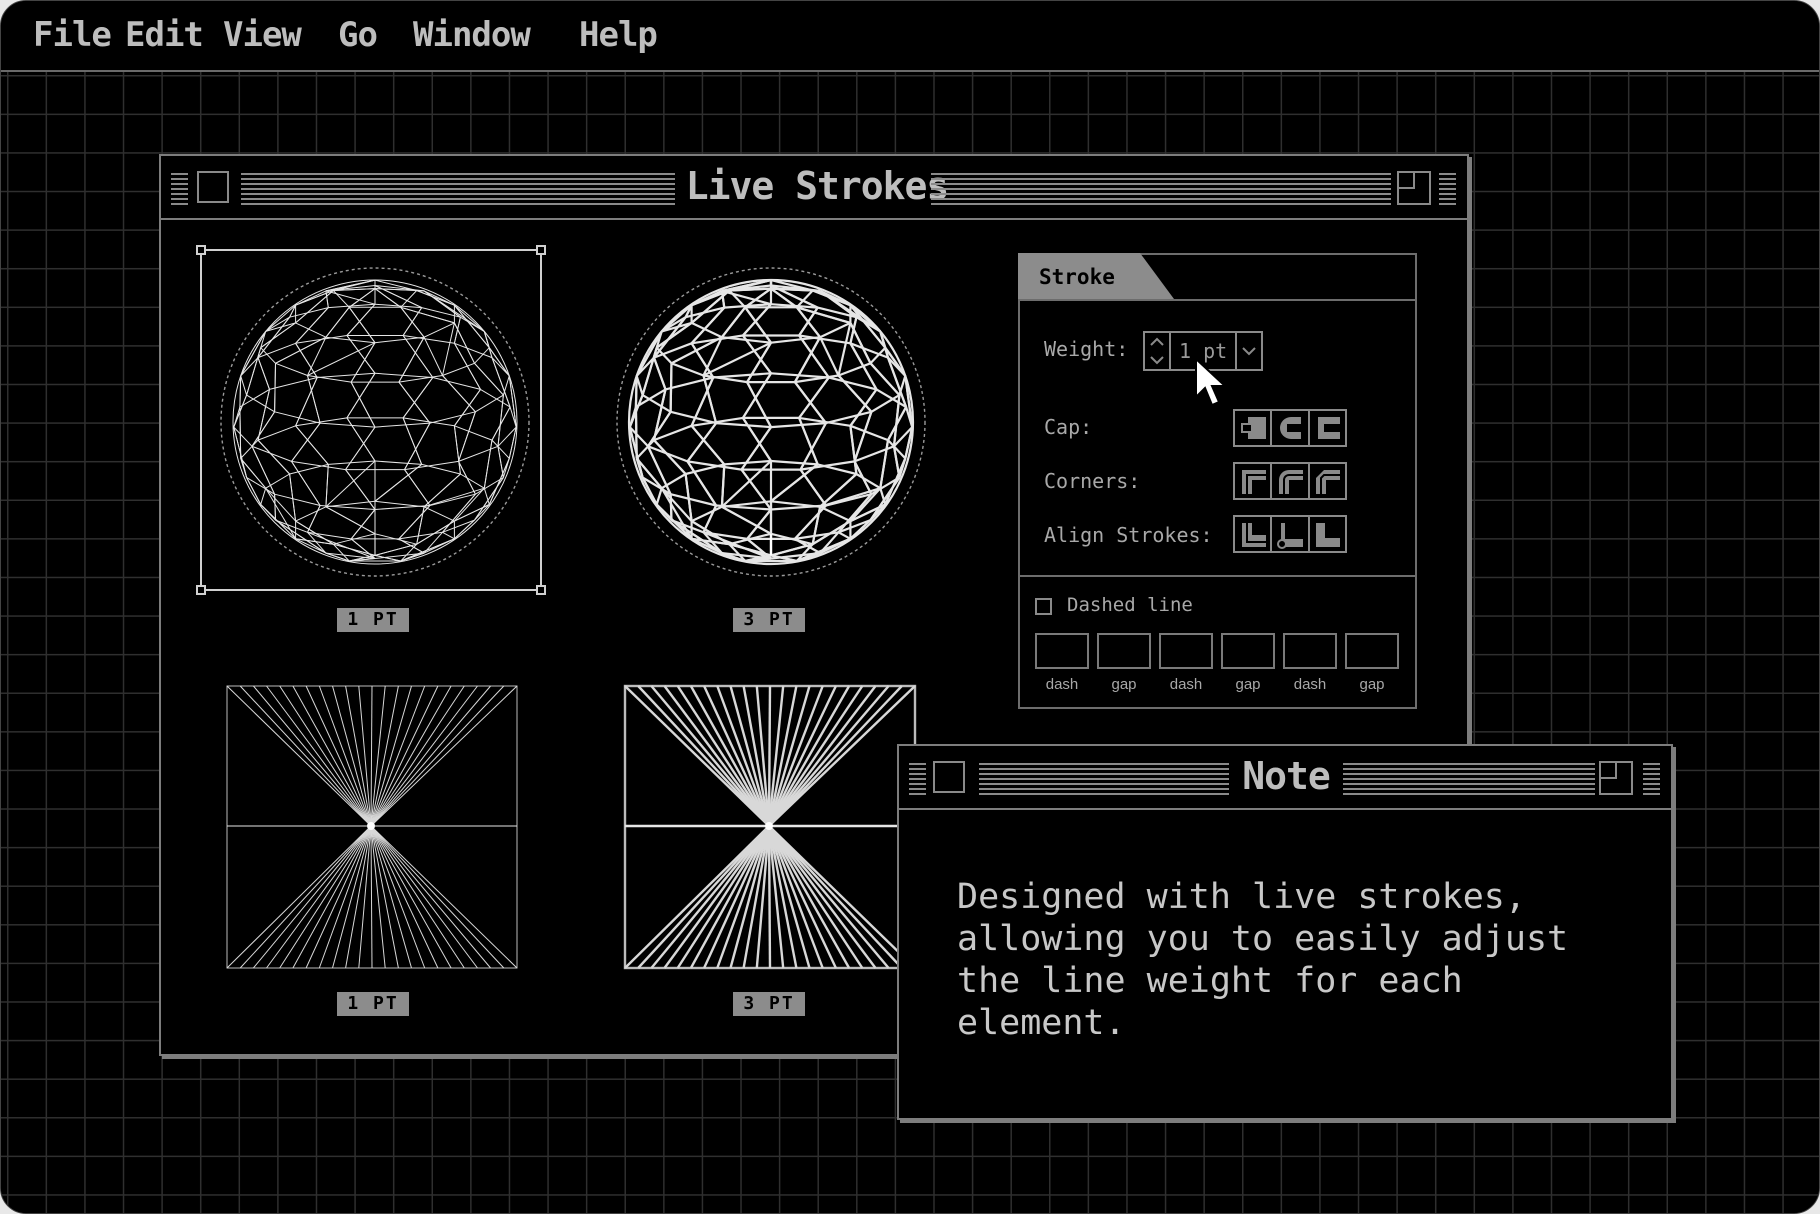  What do you see at coordinates (1616, 778) in the screenshot?
I see `note-zoom-box` at bounding box center [1616, 778].